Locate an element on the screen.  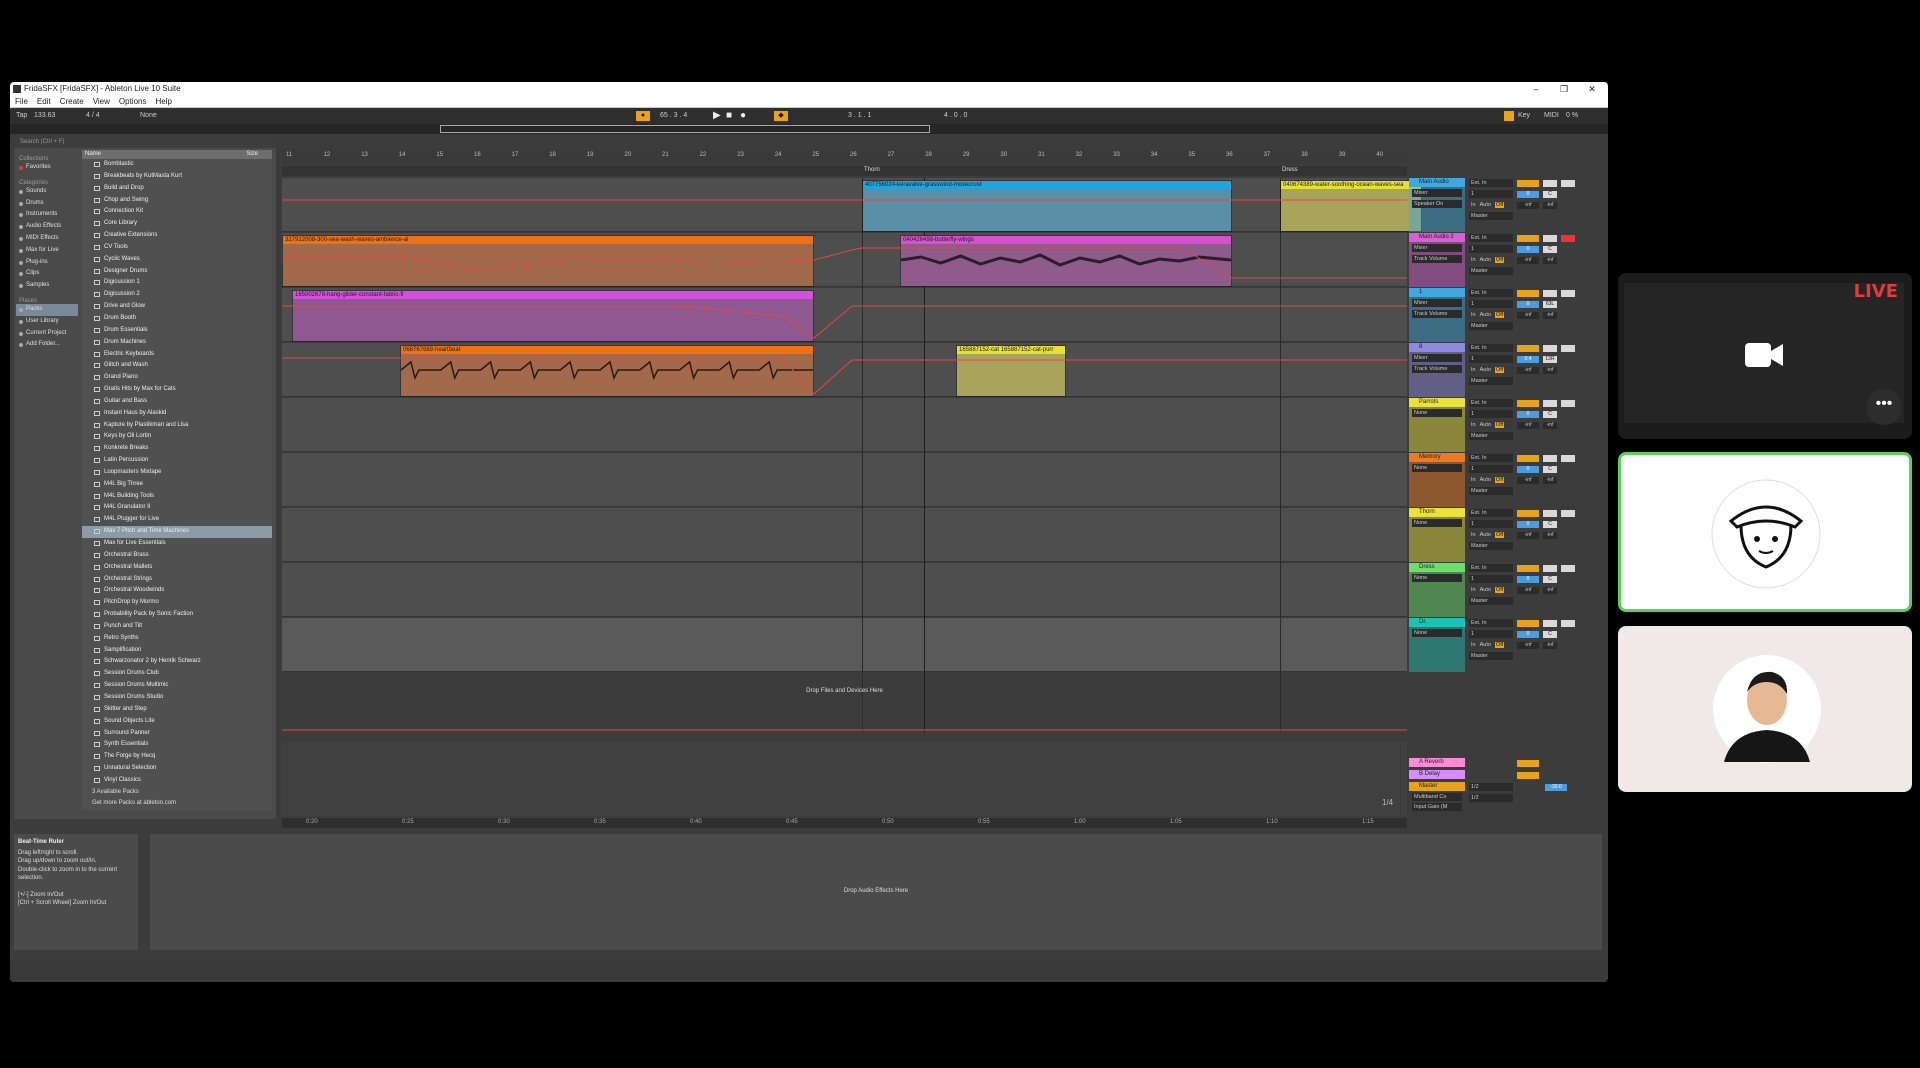
place-item: User Library is located at coordinates (47, 322).